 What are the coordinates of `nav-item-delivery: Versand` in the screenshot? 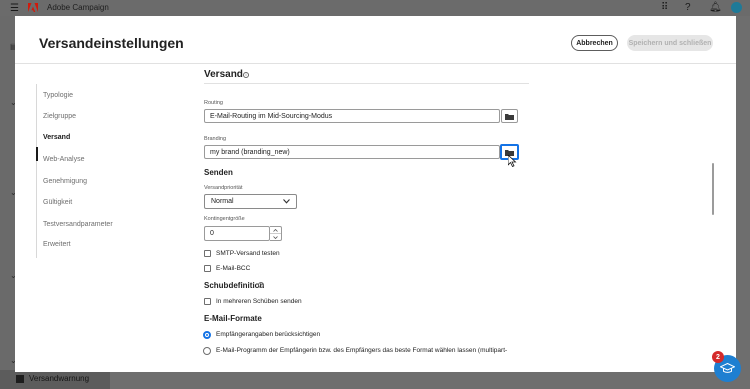 It's located at (56, 137).